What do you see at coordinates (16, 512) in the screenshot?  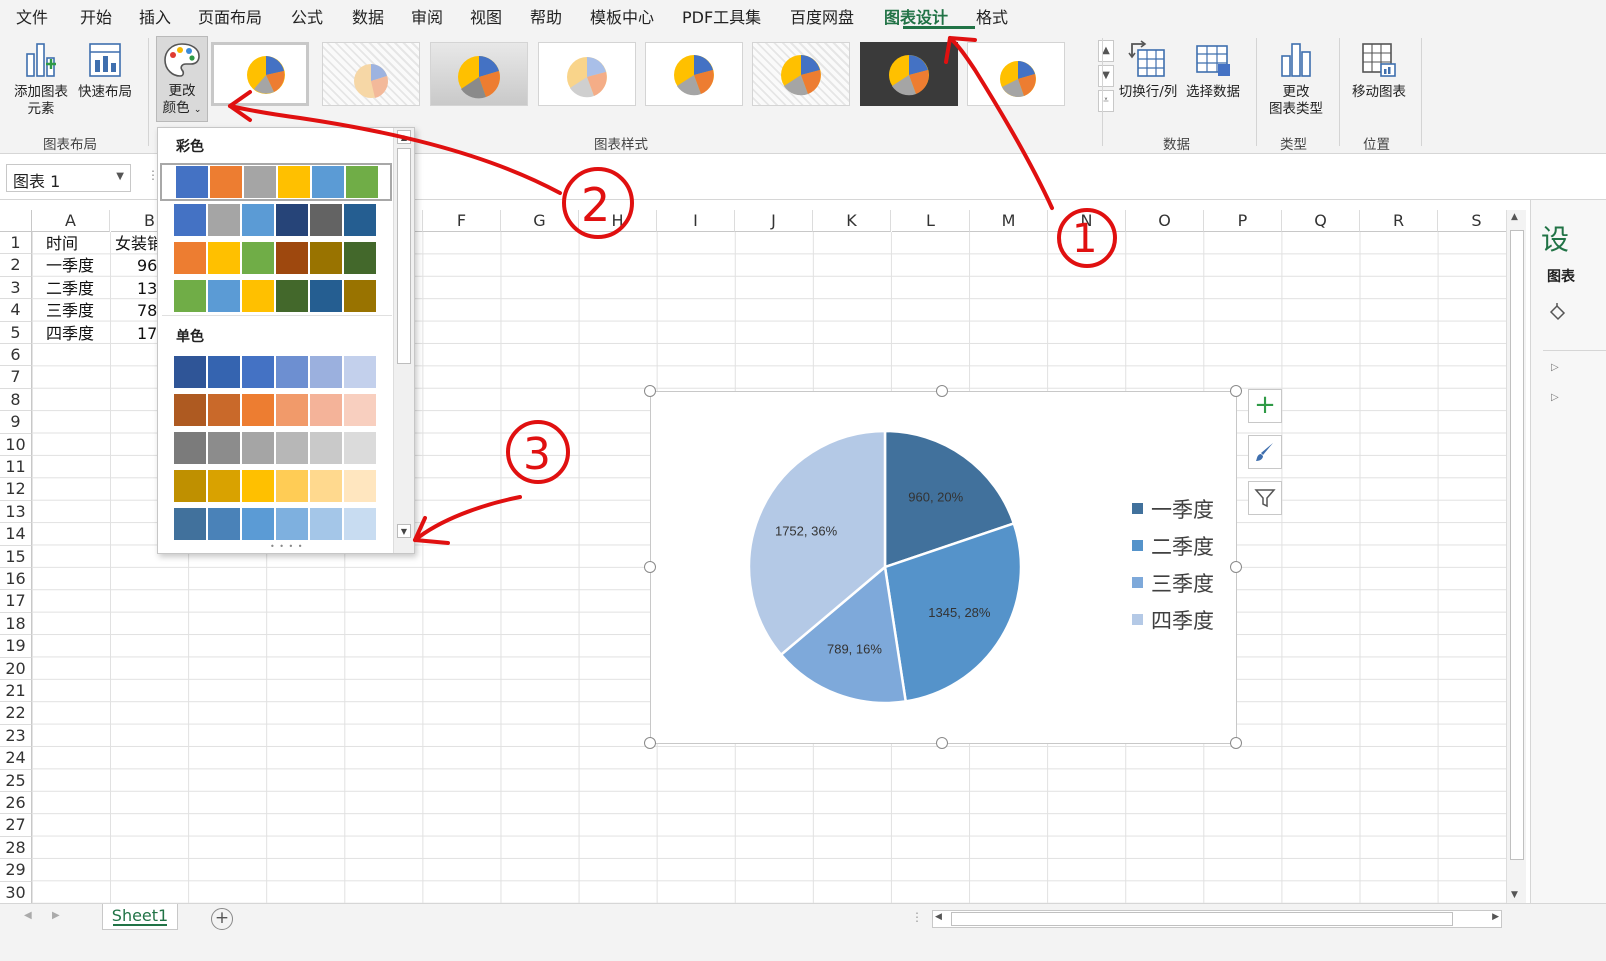 I see `row-header: 13` at bounding box center [16, 512].